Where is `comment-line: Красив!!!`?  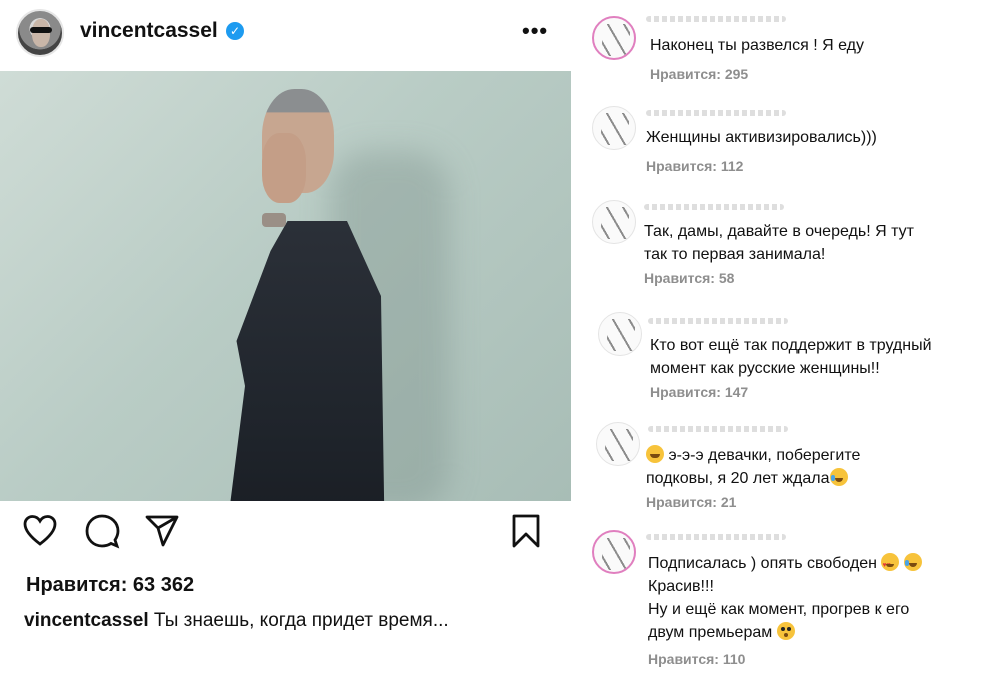 comment-line: Красив!!! is located at coordinates (681, 586).